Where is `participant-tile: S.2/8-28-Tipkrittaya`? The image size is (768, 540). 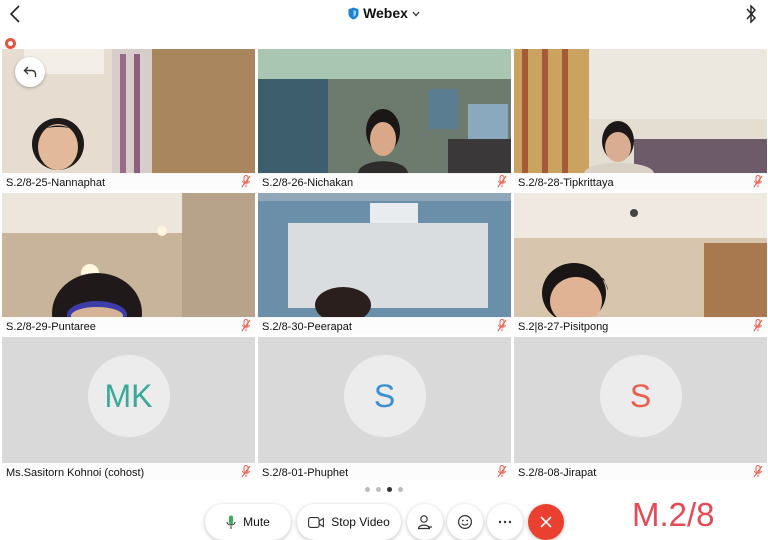 participant-tile: S.2/8-28-Tipkrittaya is located at coordinates (640, 119).